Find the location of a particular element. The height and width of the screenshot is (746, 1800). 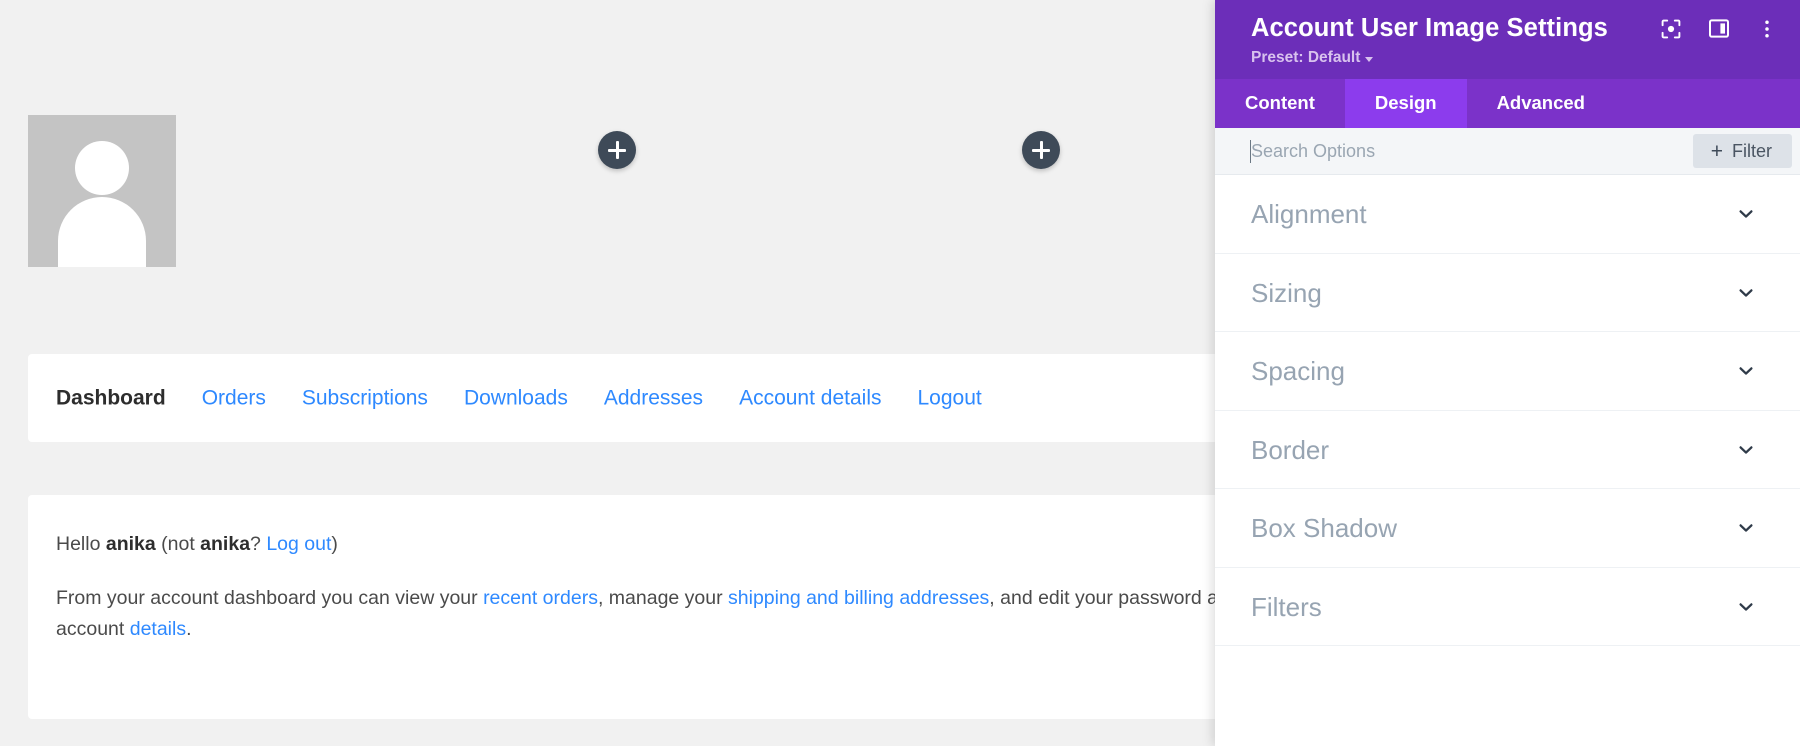

section-label: Filters is located at coordinates (1286, 606).